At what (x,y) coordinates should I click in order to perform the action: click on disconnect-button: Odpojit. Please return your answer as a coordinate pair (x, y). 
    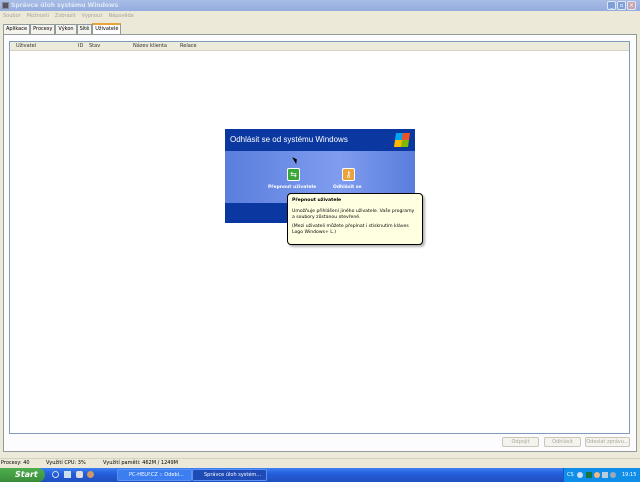
    Looking at the image, I should click on (520, 442).